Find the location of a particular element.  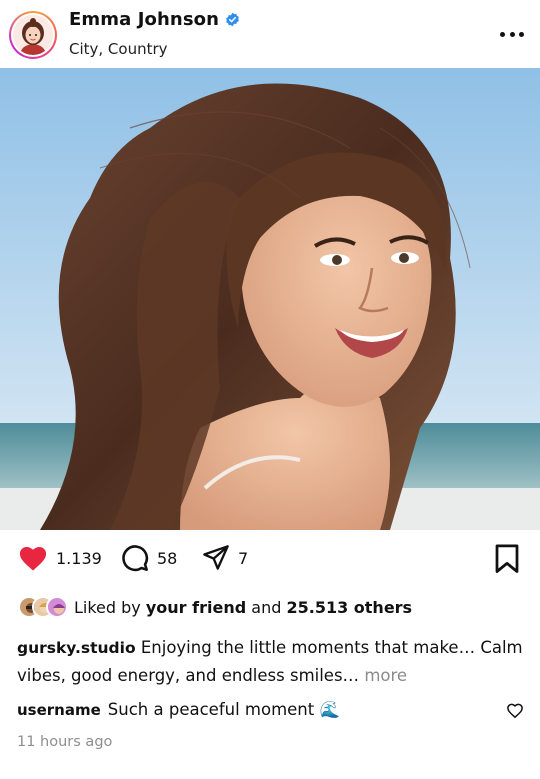

post-actions: 1.139 58 7 is located at coordinates (270, 560).